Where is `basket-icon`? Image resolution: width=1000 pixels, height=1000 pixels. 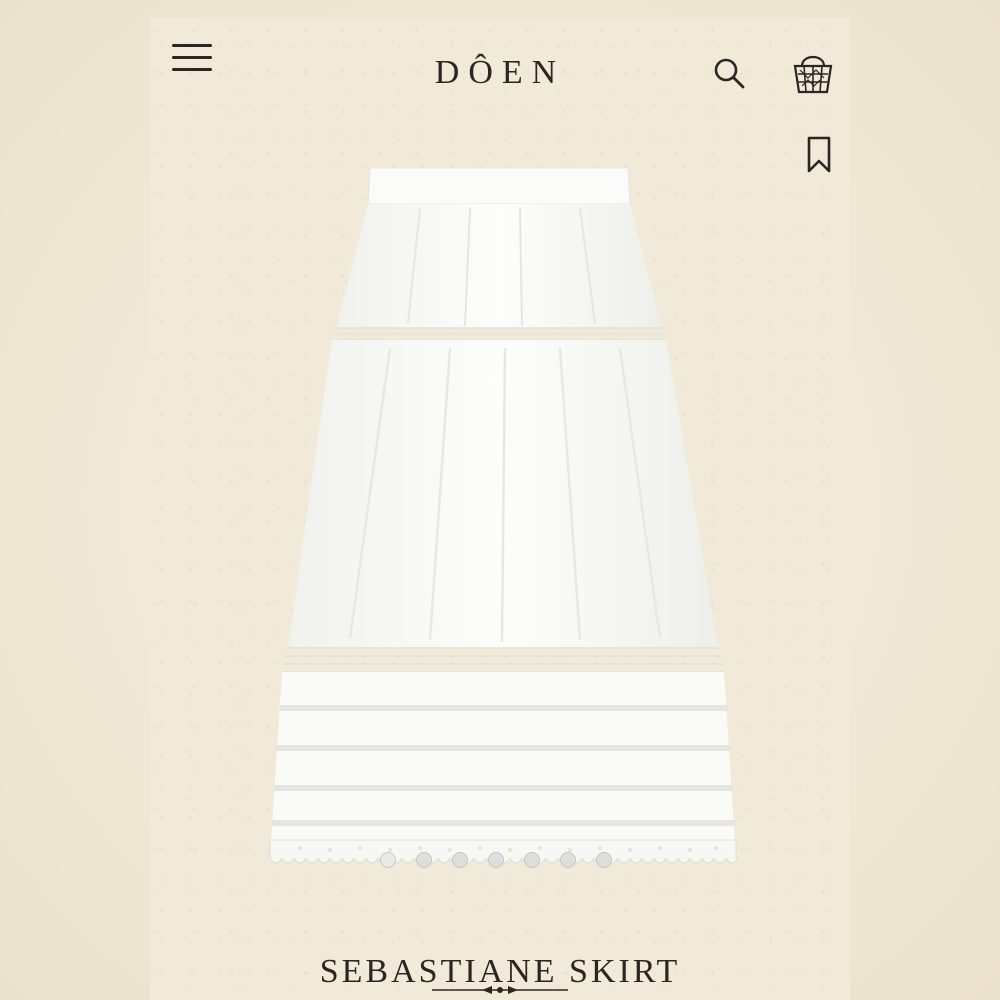 basket-icon is located at coordinates (813, 72).